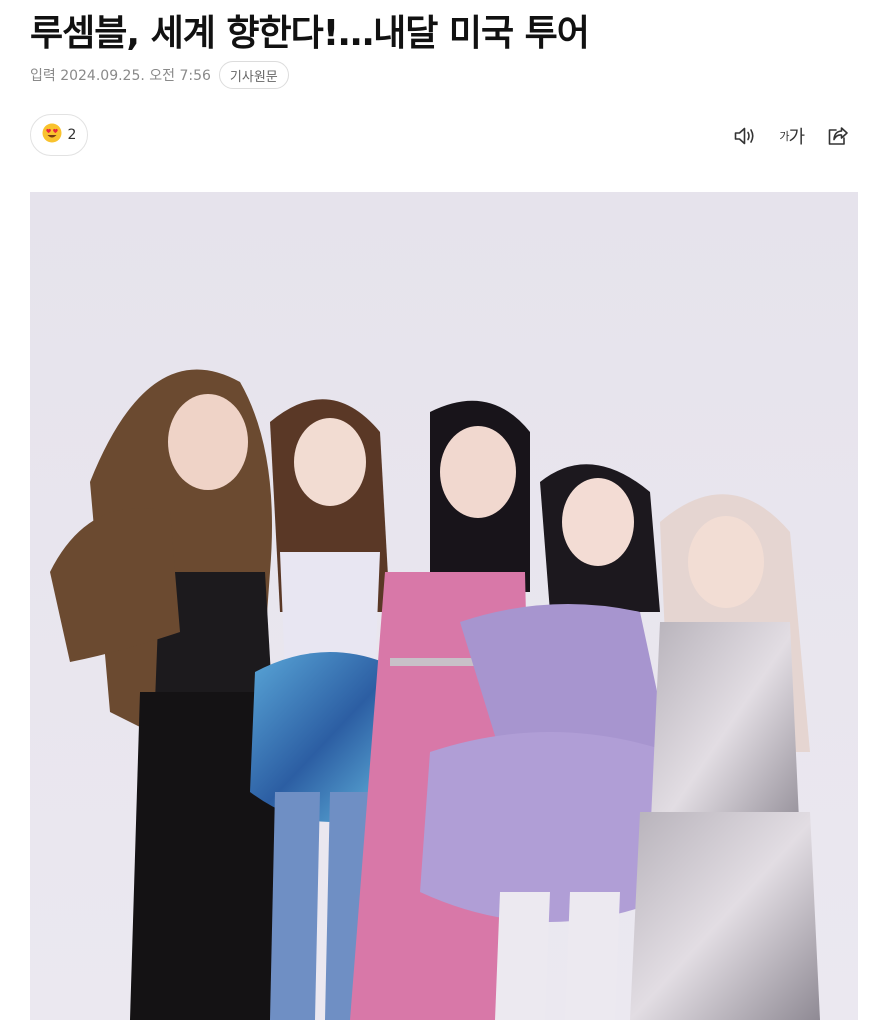 This screenshot has width=886, height=1033. I want to click on font-size-large-label: 가, so click(796, 137).